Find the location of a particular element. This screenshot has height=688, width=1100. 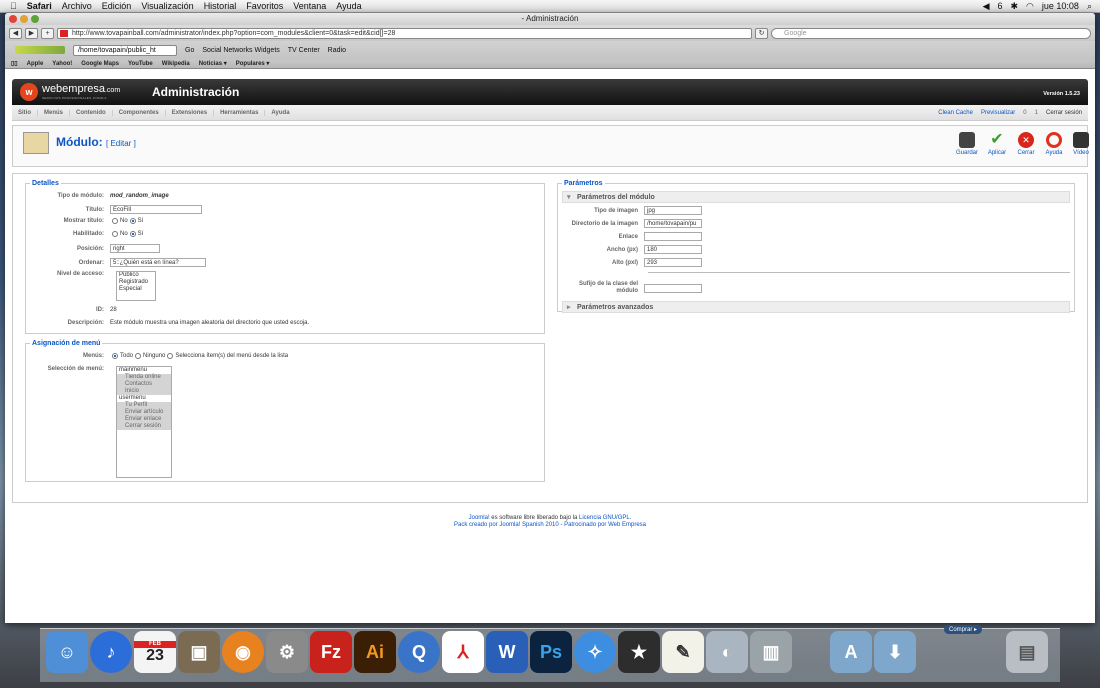

menu-list-item: Tienda online is located at coordinates (144, 377).